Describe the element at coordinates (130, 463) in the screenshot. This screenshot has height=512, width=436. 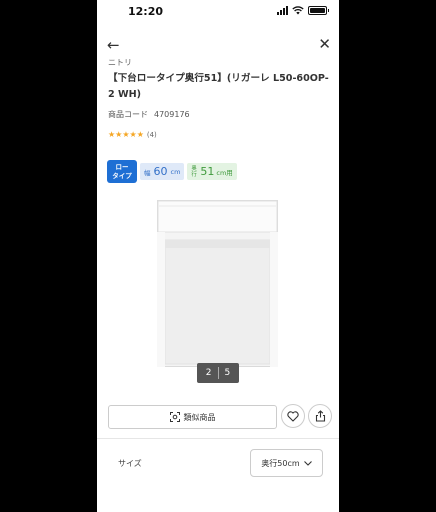
I see `size-label: サイズ` at that location.